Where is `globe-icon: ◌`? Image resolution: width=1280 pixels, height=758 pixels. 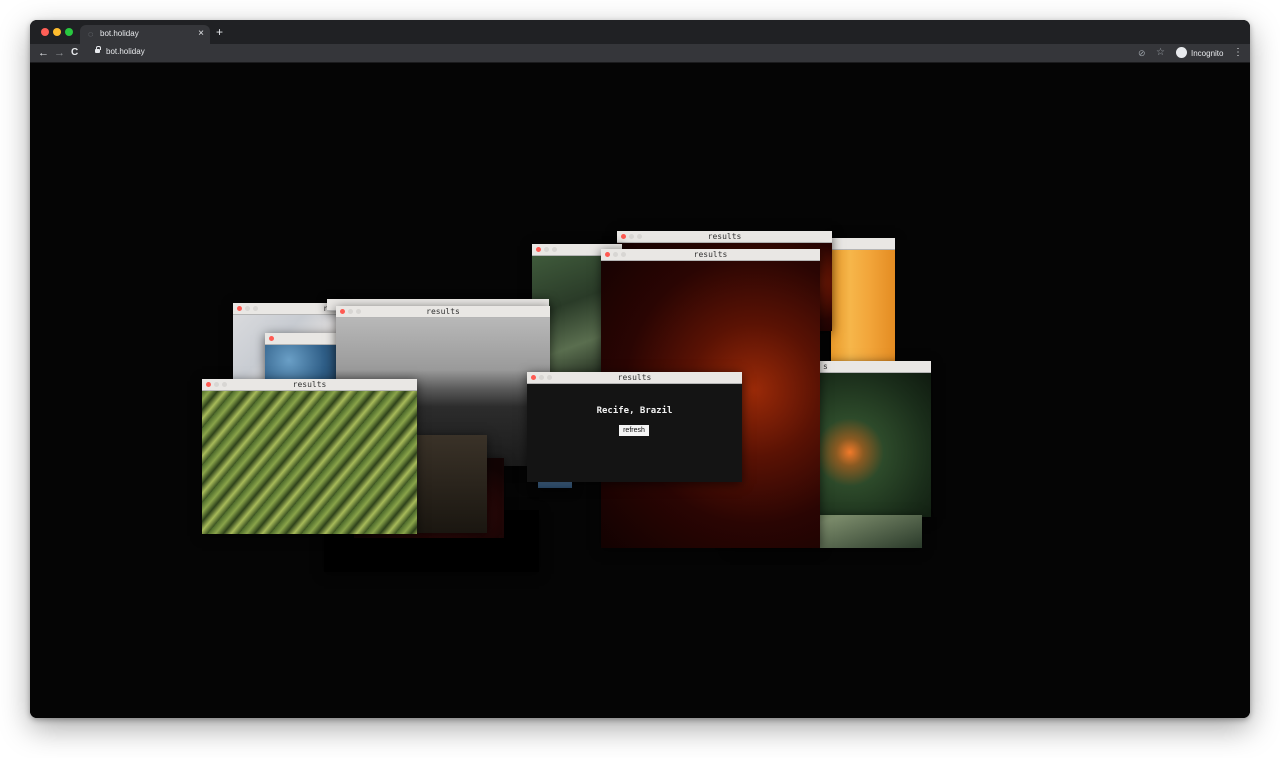 globe-icon: ◌ is located at coordinates (91, 34).